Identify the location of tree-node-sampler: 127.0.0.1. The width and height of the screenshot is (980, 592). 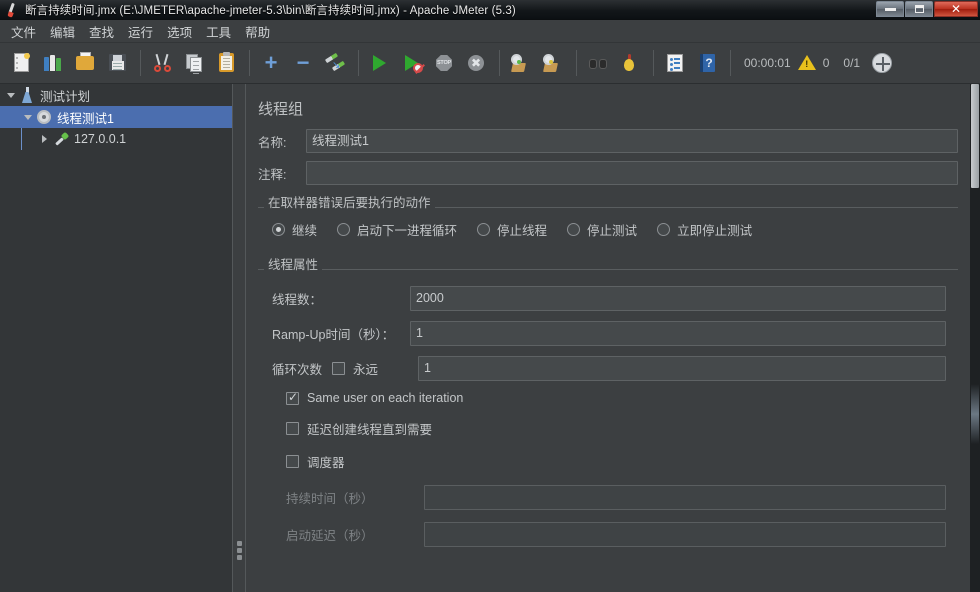
(116, 139).